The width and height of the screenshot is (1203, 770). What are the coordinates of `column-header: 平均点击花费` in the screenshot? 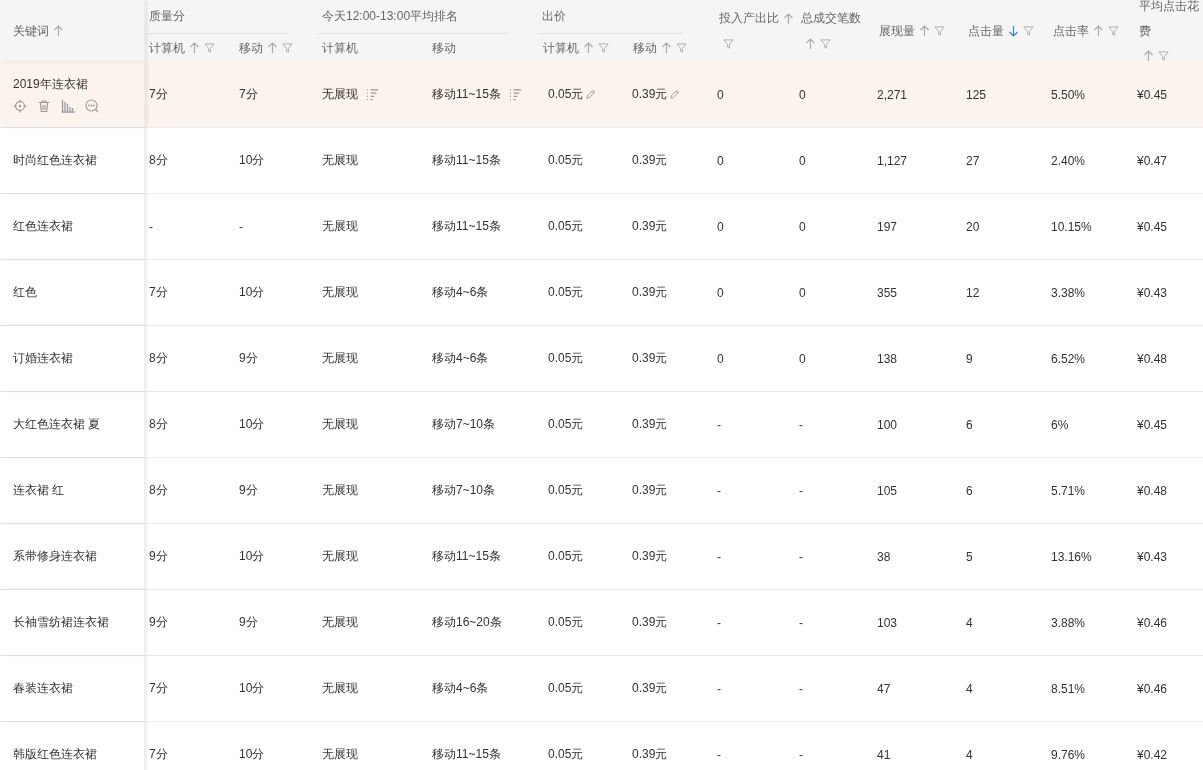 It's located at (1169, 20).